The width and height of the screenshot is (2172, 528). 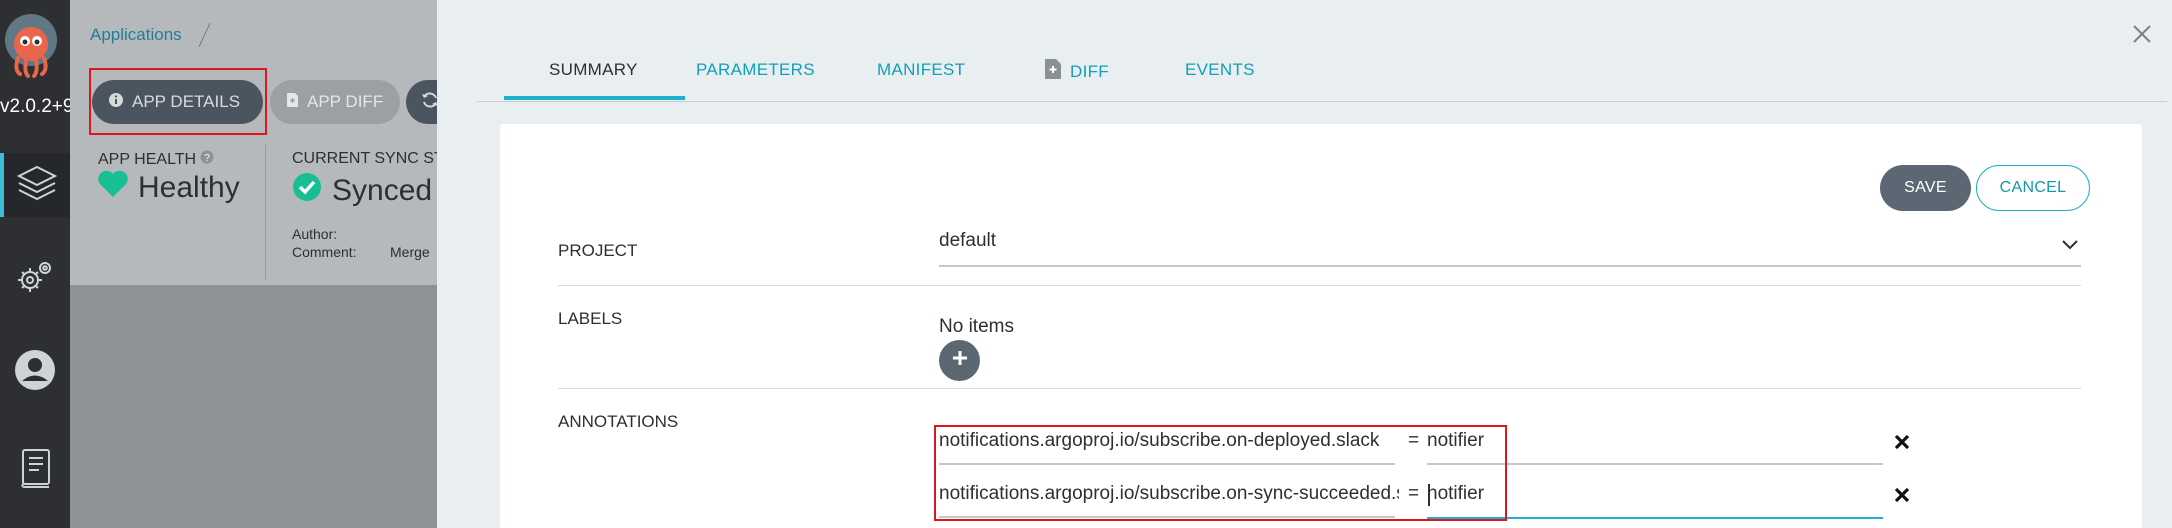 I want to click on nav-settings, so click(x=35, y=280).